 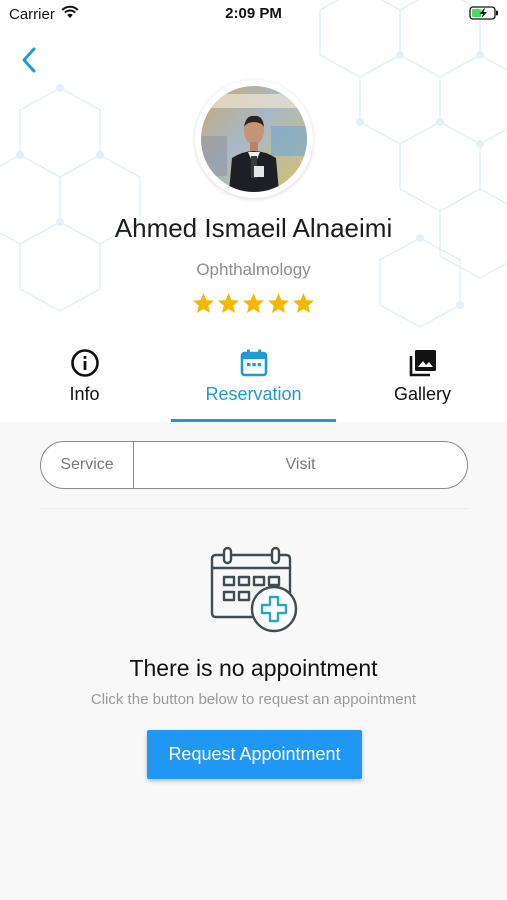 I want to click on chevron-left-icon, so click(x=29, y=60).